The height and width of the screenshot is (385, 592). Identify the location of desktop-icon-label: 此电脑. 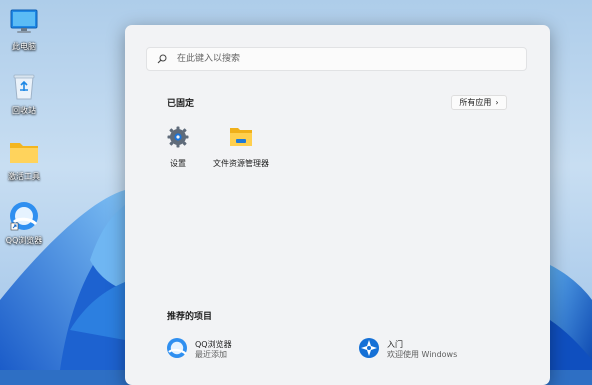
(24, 46).